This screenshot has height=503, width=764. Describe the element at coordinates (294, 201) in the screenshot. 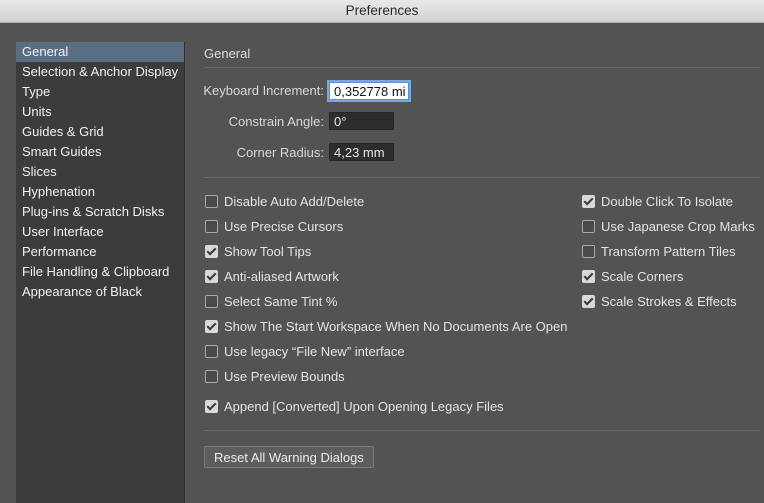

I see `checkbox-label: Disable Auto Add/Delete` at that location.